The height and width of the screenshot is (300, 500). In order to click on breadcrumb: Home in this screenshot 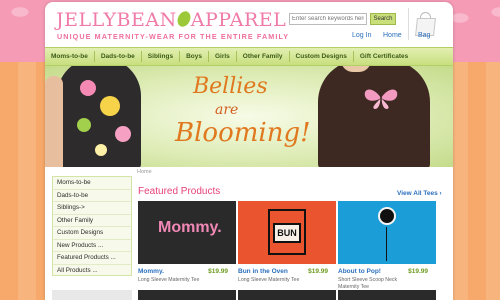, I will do `click(144, 172)`.